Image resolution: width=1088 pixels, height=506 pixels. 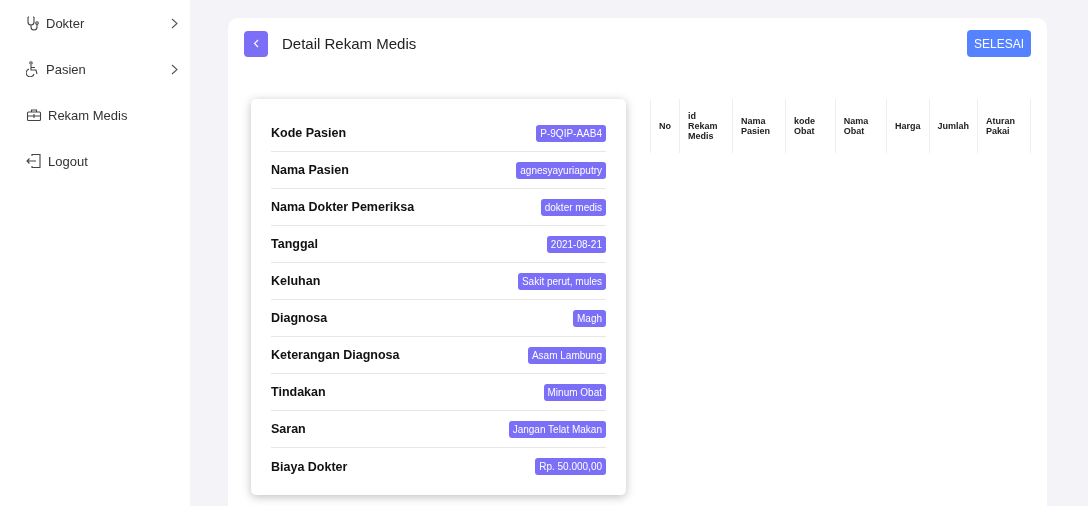 What do you see at coordinates (288, 429) in the screenshot?
I see `detail-label: Saran` at bounding box center [288, 429].